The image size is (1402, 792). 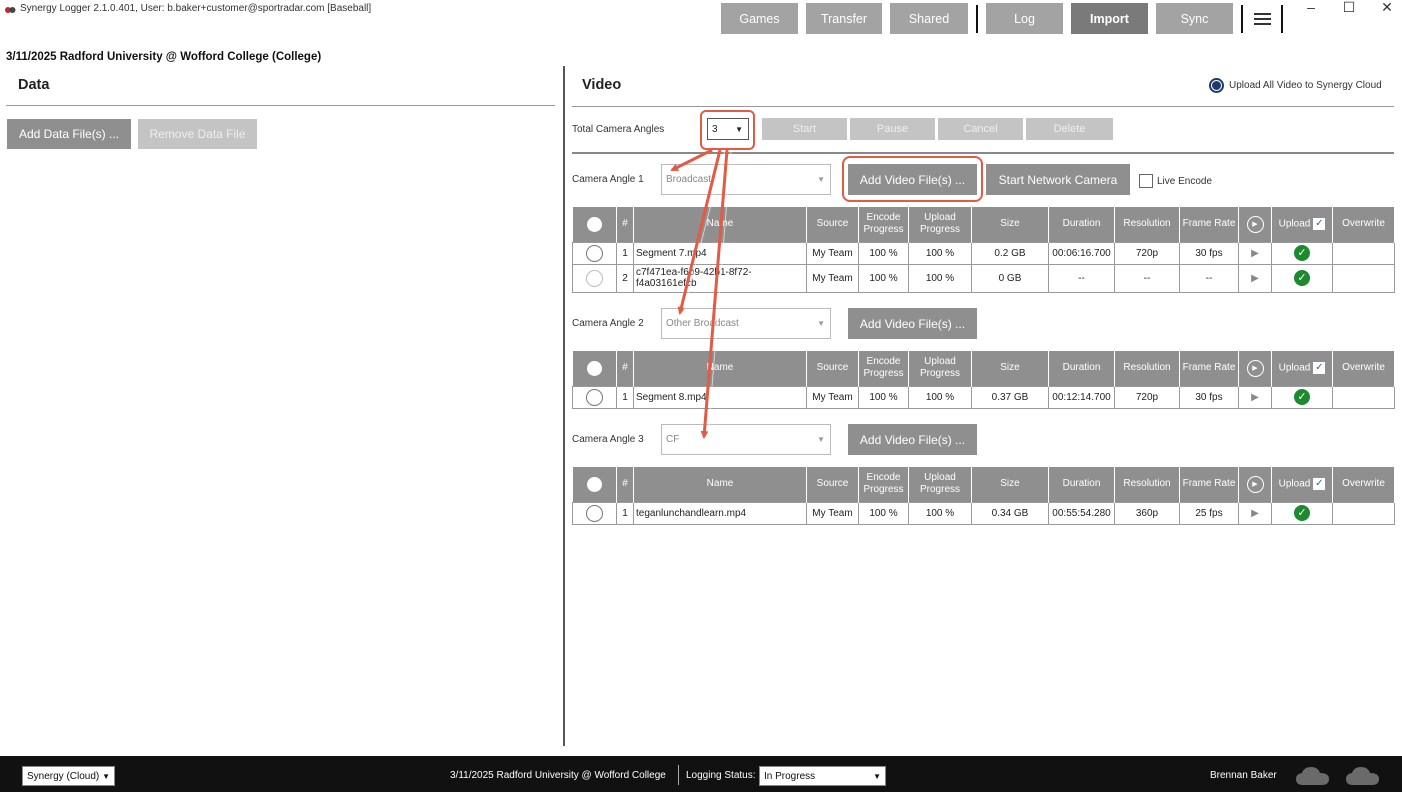 What do you see at coordinates (34, 85) in the screenshot?
I see `data-panel-title: Data` at bounding box center [34, 85].